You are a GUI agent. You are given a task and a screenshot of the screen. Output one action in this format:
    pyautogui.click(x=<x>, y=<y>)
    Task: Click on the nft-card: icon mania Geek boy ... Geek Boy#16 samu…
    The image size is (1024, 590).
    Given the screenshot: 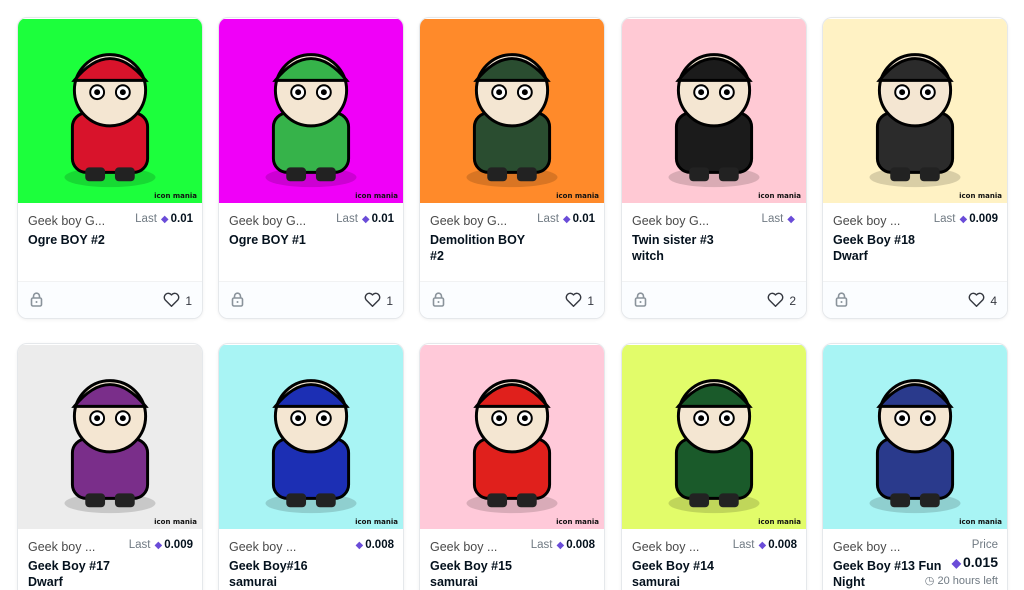 What is the action you would take?
    pyautogui.click(x=311, y=466)
    